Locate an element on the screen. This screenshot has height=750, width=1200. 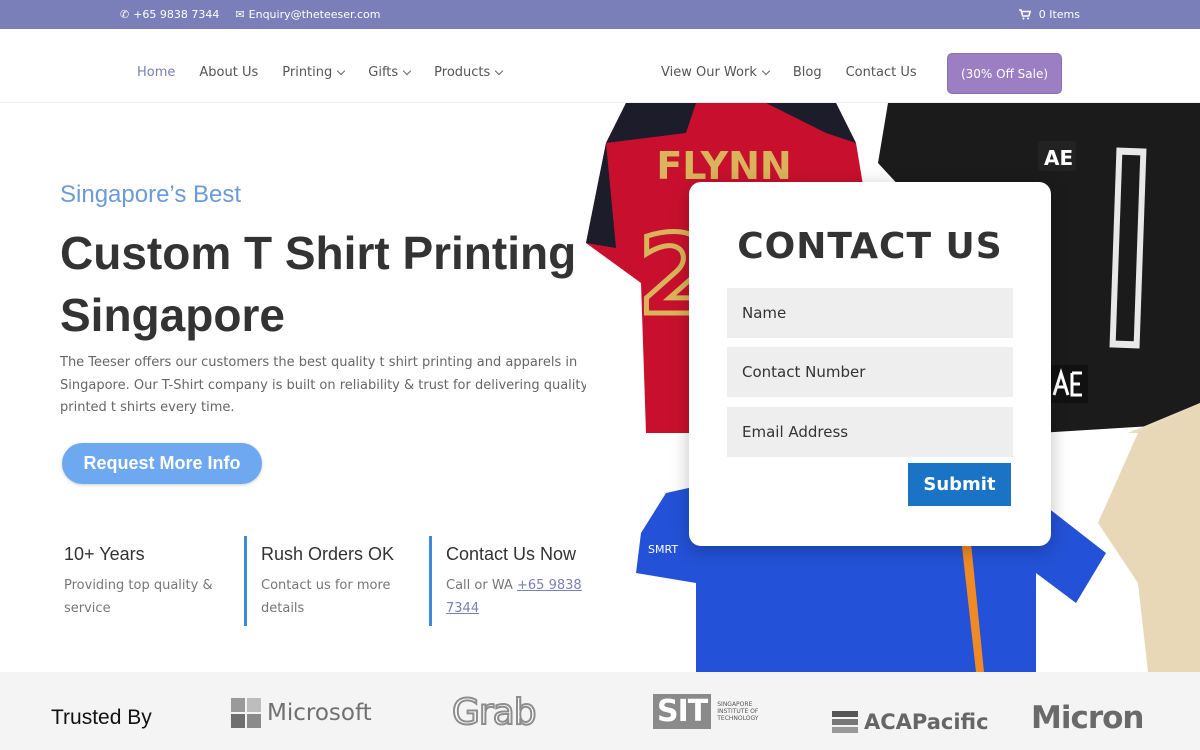
nav-products-label: Products is located at coordinates (462, 72).